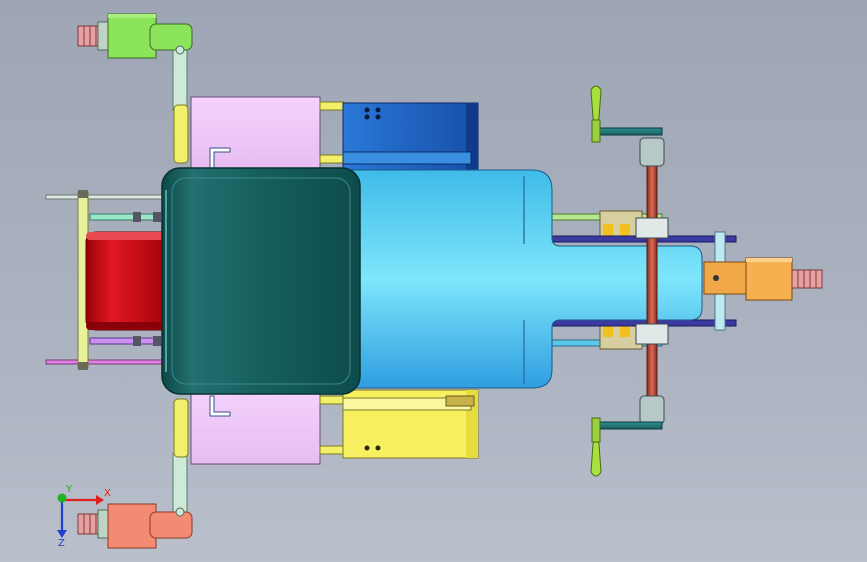  I want to click on crank-handle-bottom, so click(596, 447).